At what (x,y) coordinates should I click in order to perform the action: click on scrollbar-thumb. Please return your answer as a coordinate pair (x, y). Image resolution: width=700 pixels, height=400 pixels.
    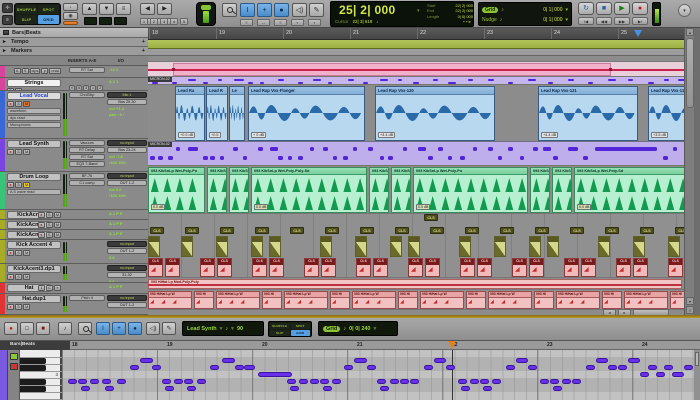
    Looking at the image, I should click on (690, 73).